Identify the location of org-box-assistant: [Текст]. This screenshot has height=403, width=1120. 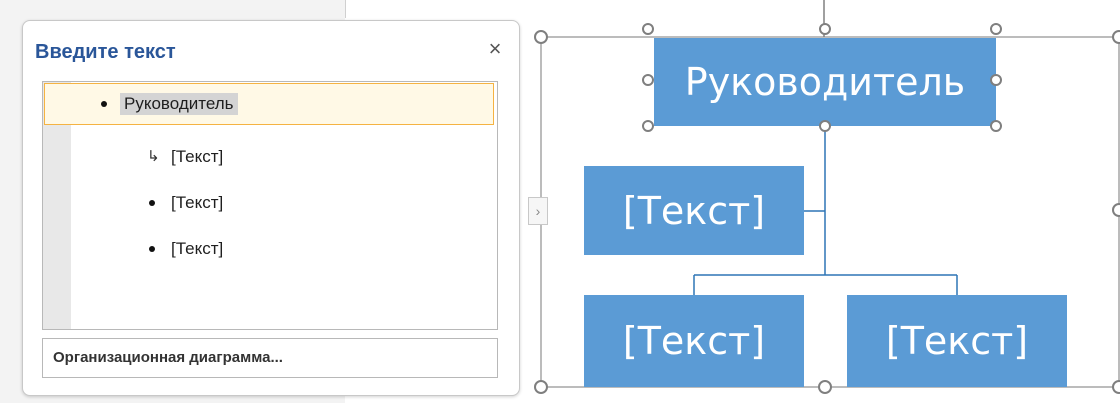
(694, 210).